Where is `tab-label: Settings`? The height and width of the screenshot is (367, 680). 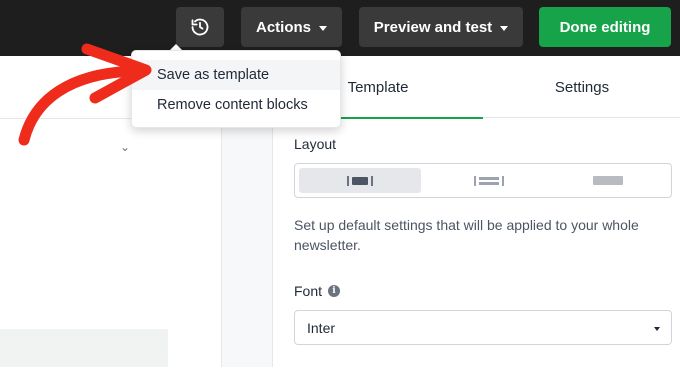 tab-label: Settings is located at coordinates (582, 87).